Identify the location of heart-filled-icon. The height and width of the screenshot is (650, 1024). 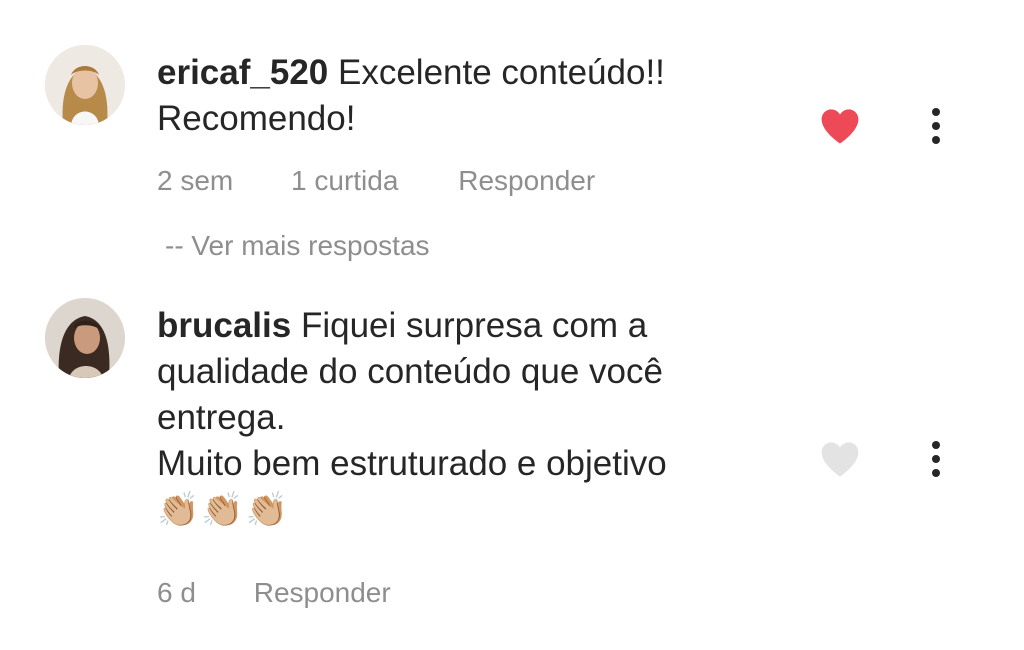
(840, 126).